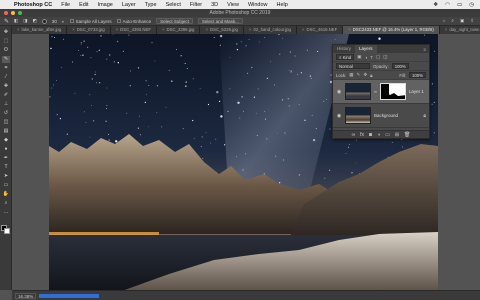 The image size is (480, 300). Describe the element at coordinates (129, 5) in the screenshot. I see `menu-layer: Layer` at that location.